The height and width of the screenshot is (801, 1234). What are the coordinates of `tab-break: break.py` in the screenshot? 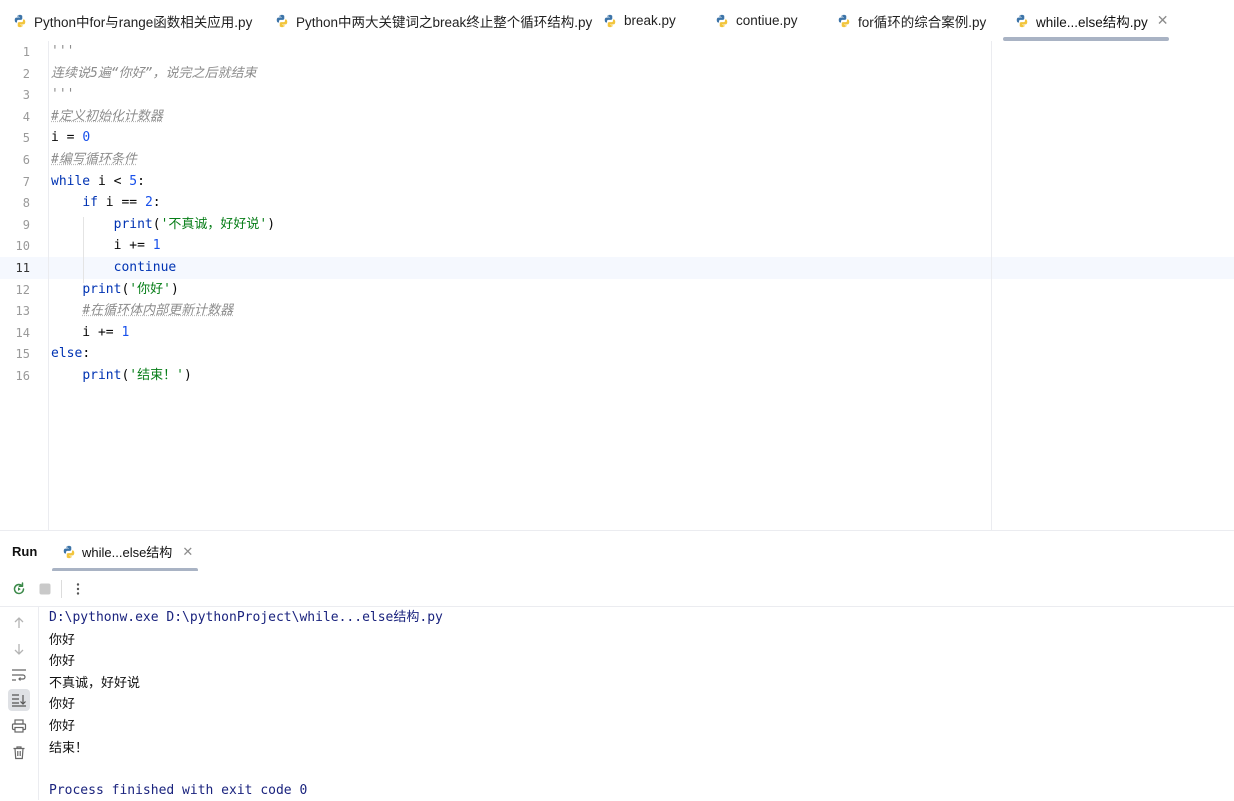 It's located at (639, 20).